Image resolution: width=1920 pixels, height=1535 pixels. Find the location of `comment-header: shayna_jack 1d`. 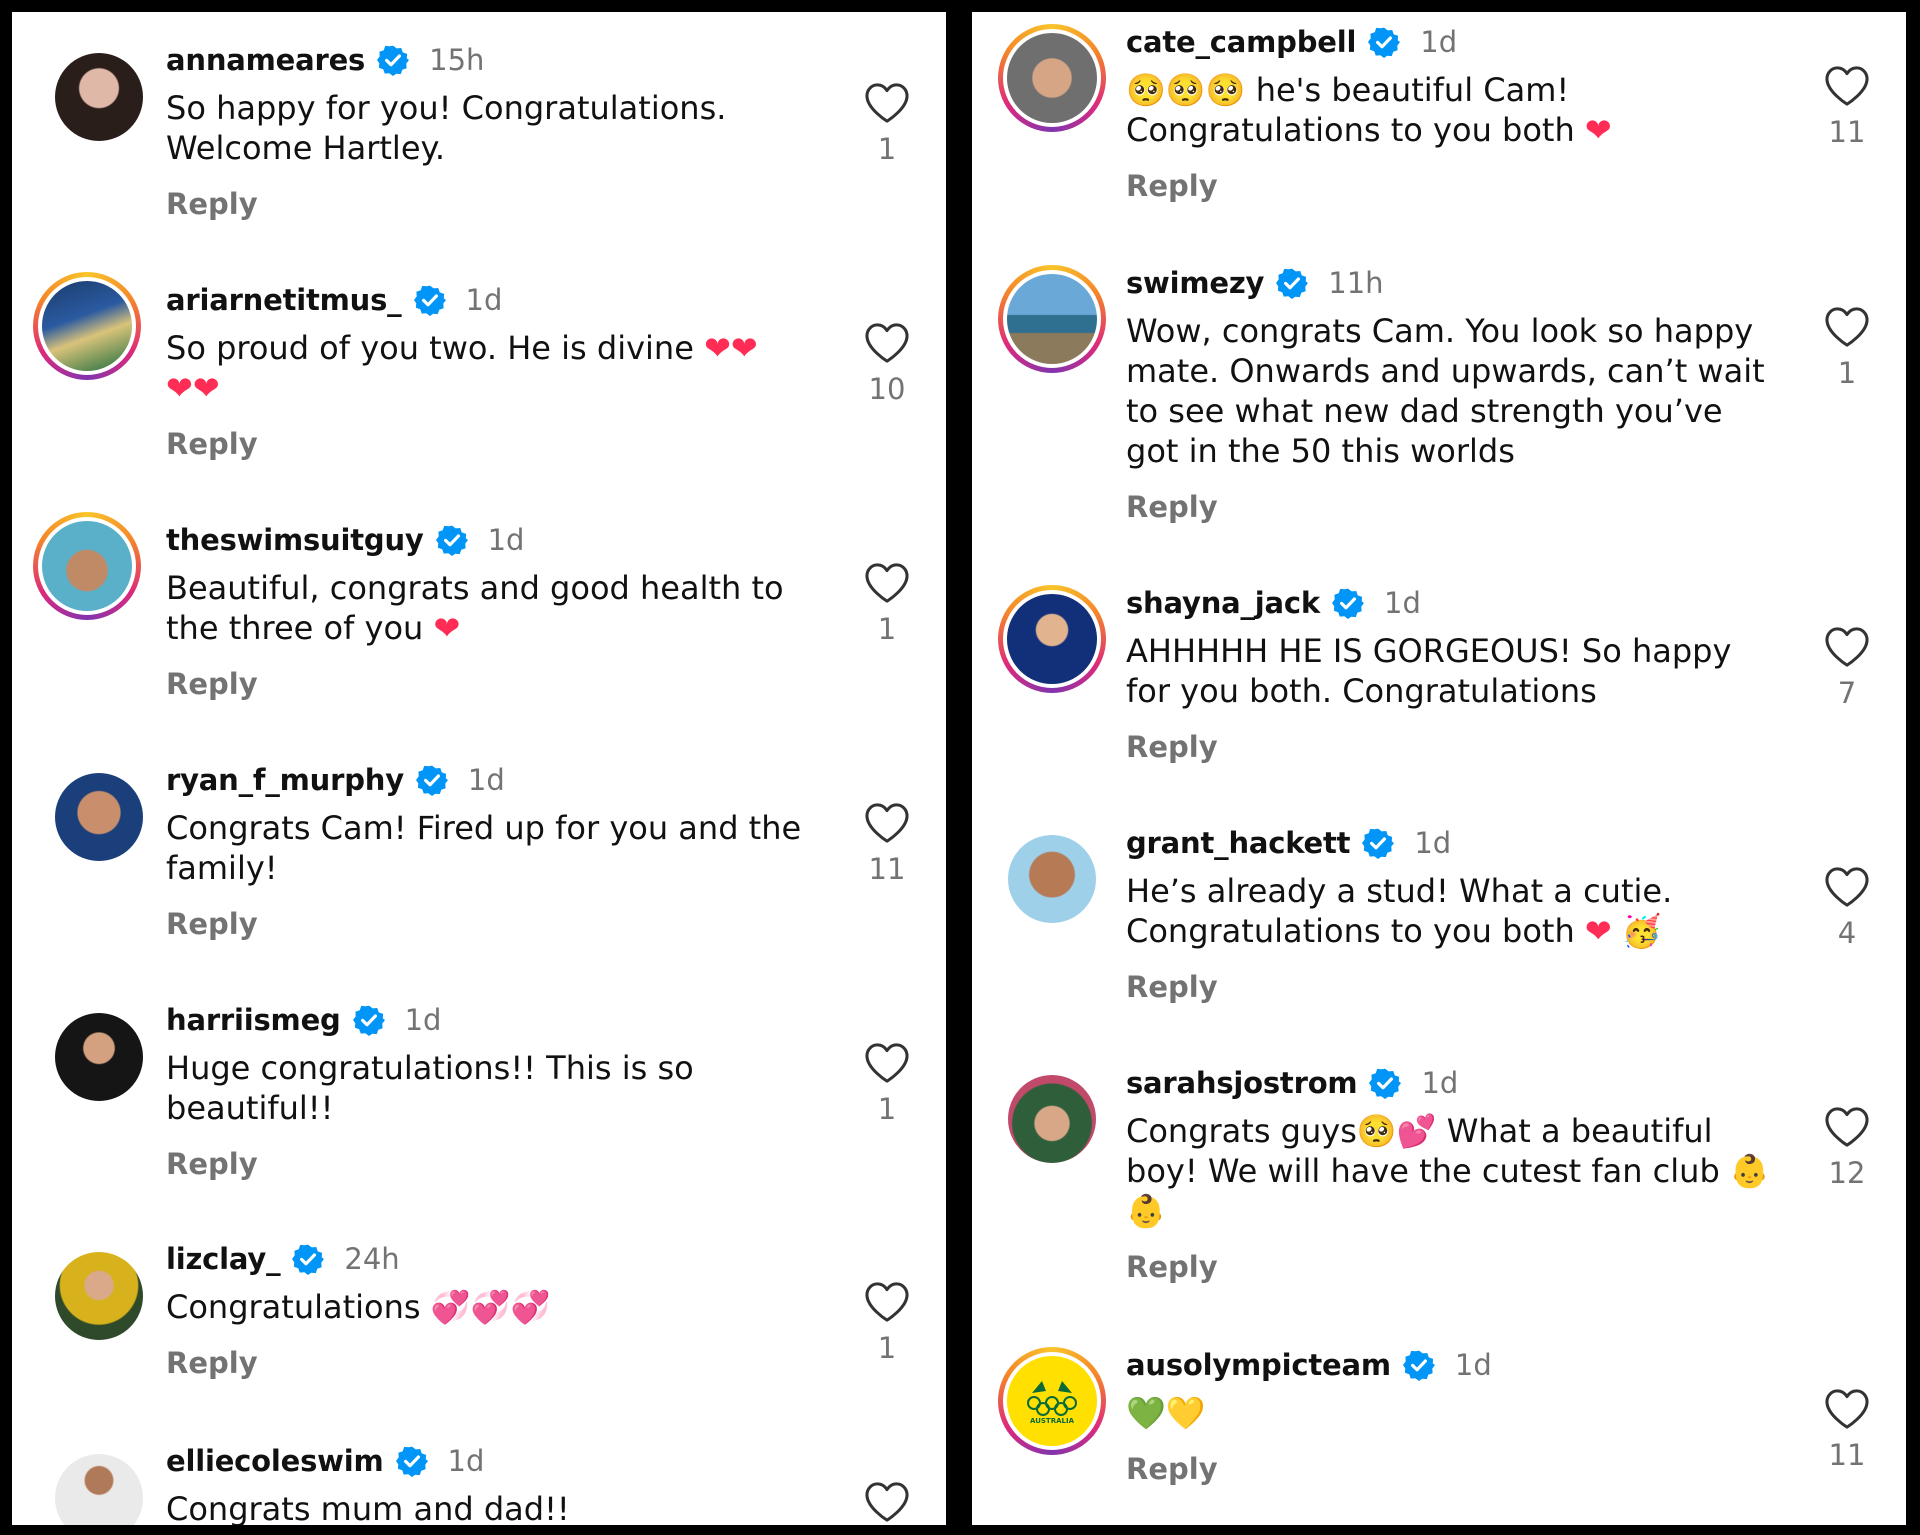

comment-header: shayna_jack 1d is located at coordinates (1273, 603).